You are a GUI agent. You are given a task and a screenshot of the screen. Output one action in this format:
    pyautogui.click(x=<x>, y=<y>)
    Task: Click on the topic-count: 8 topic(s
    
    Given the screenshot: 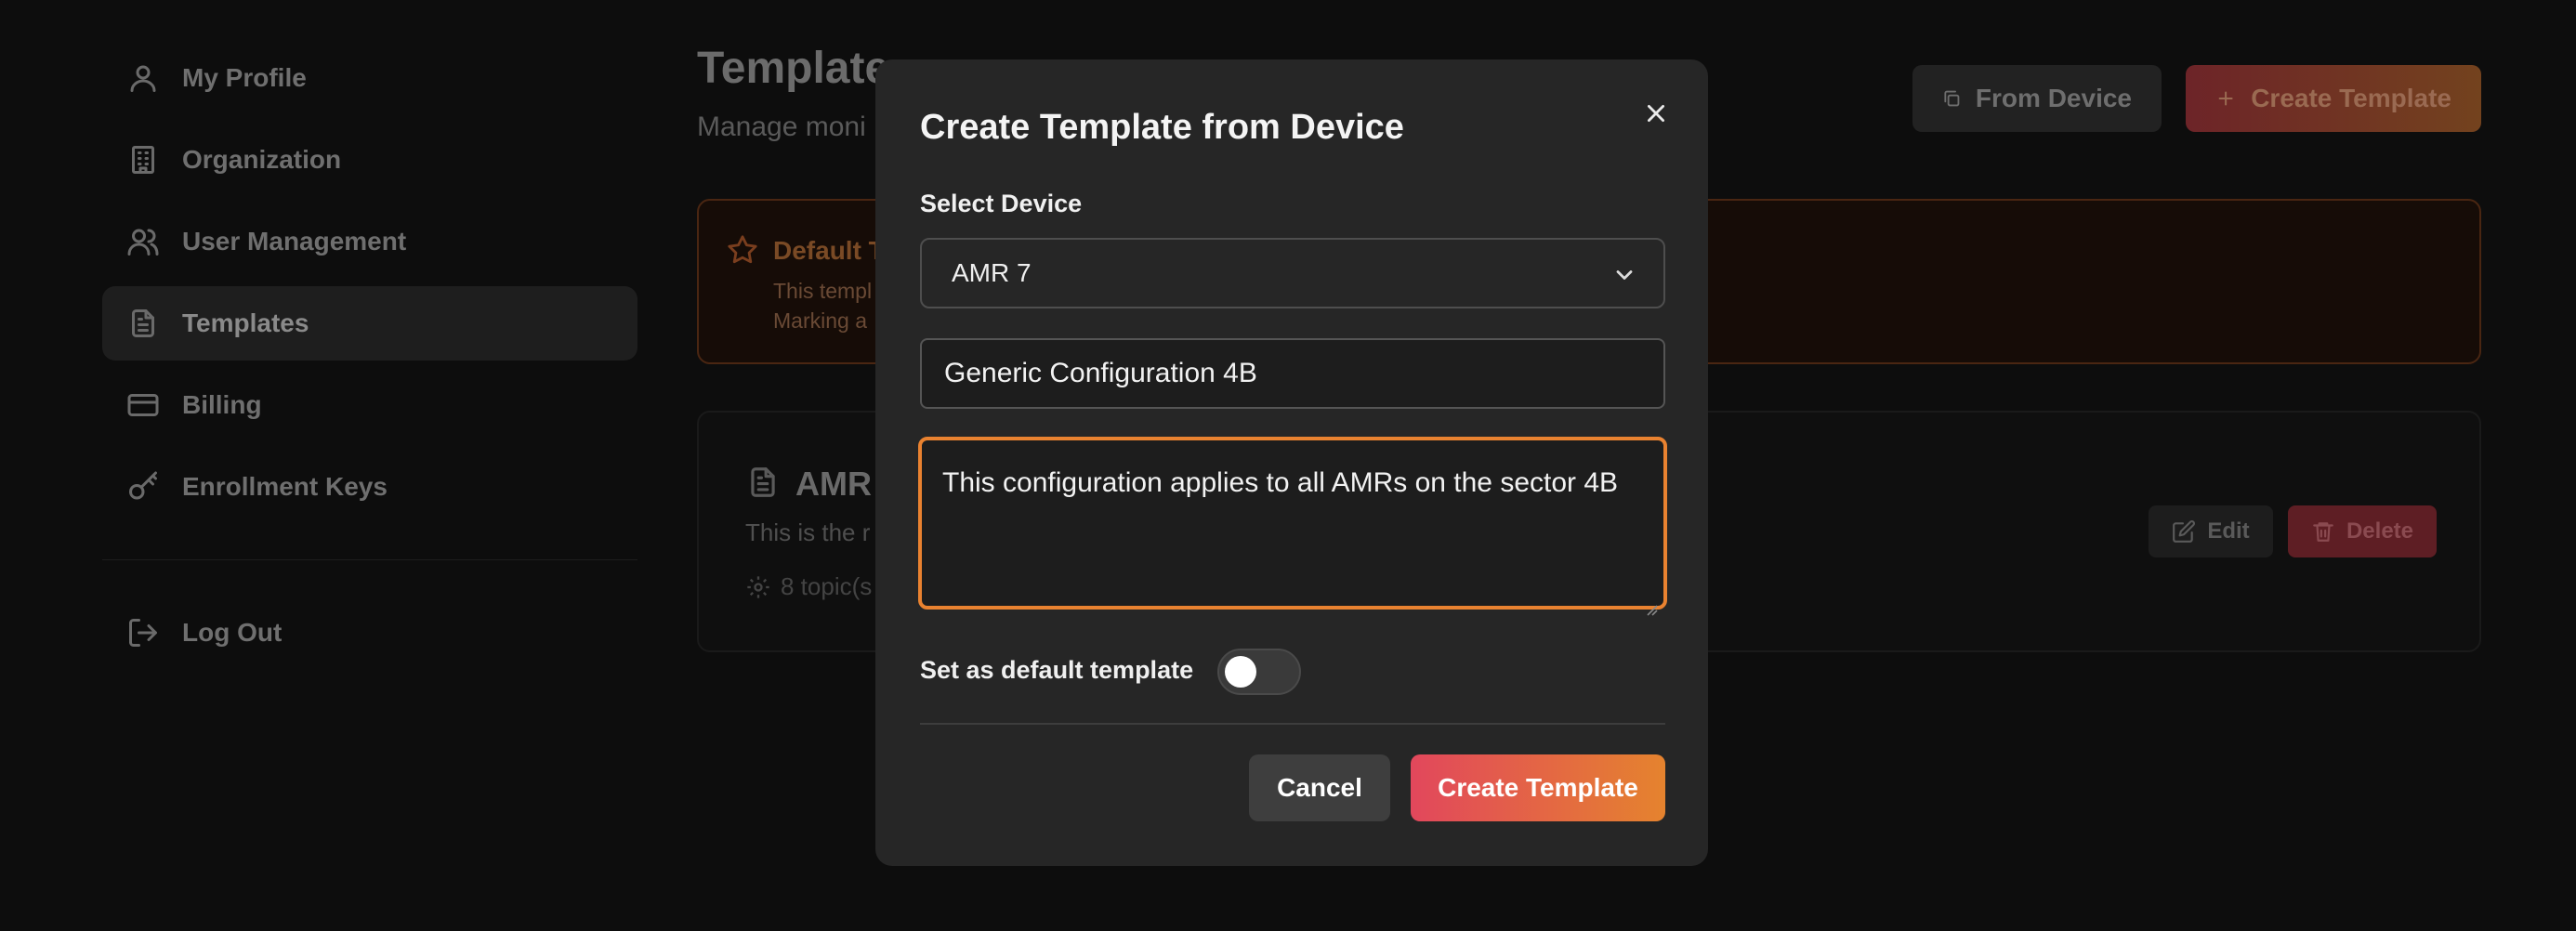 What is the action you would take?
    pyautogui.click(x=827, y=586)
    